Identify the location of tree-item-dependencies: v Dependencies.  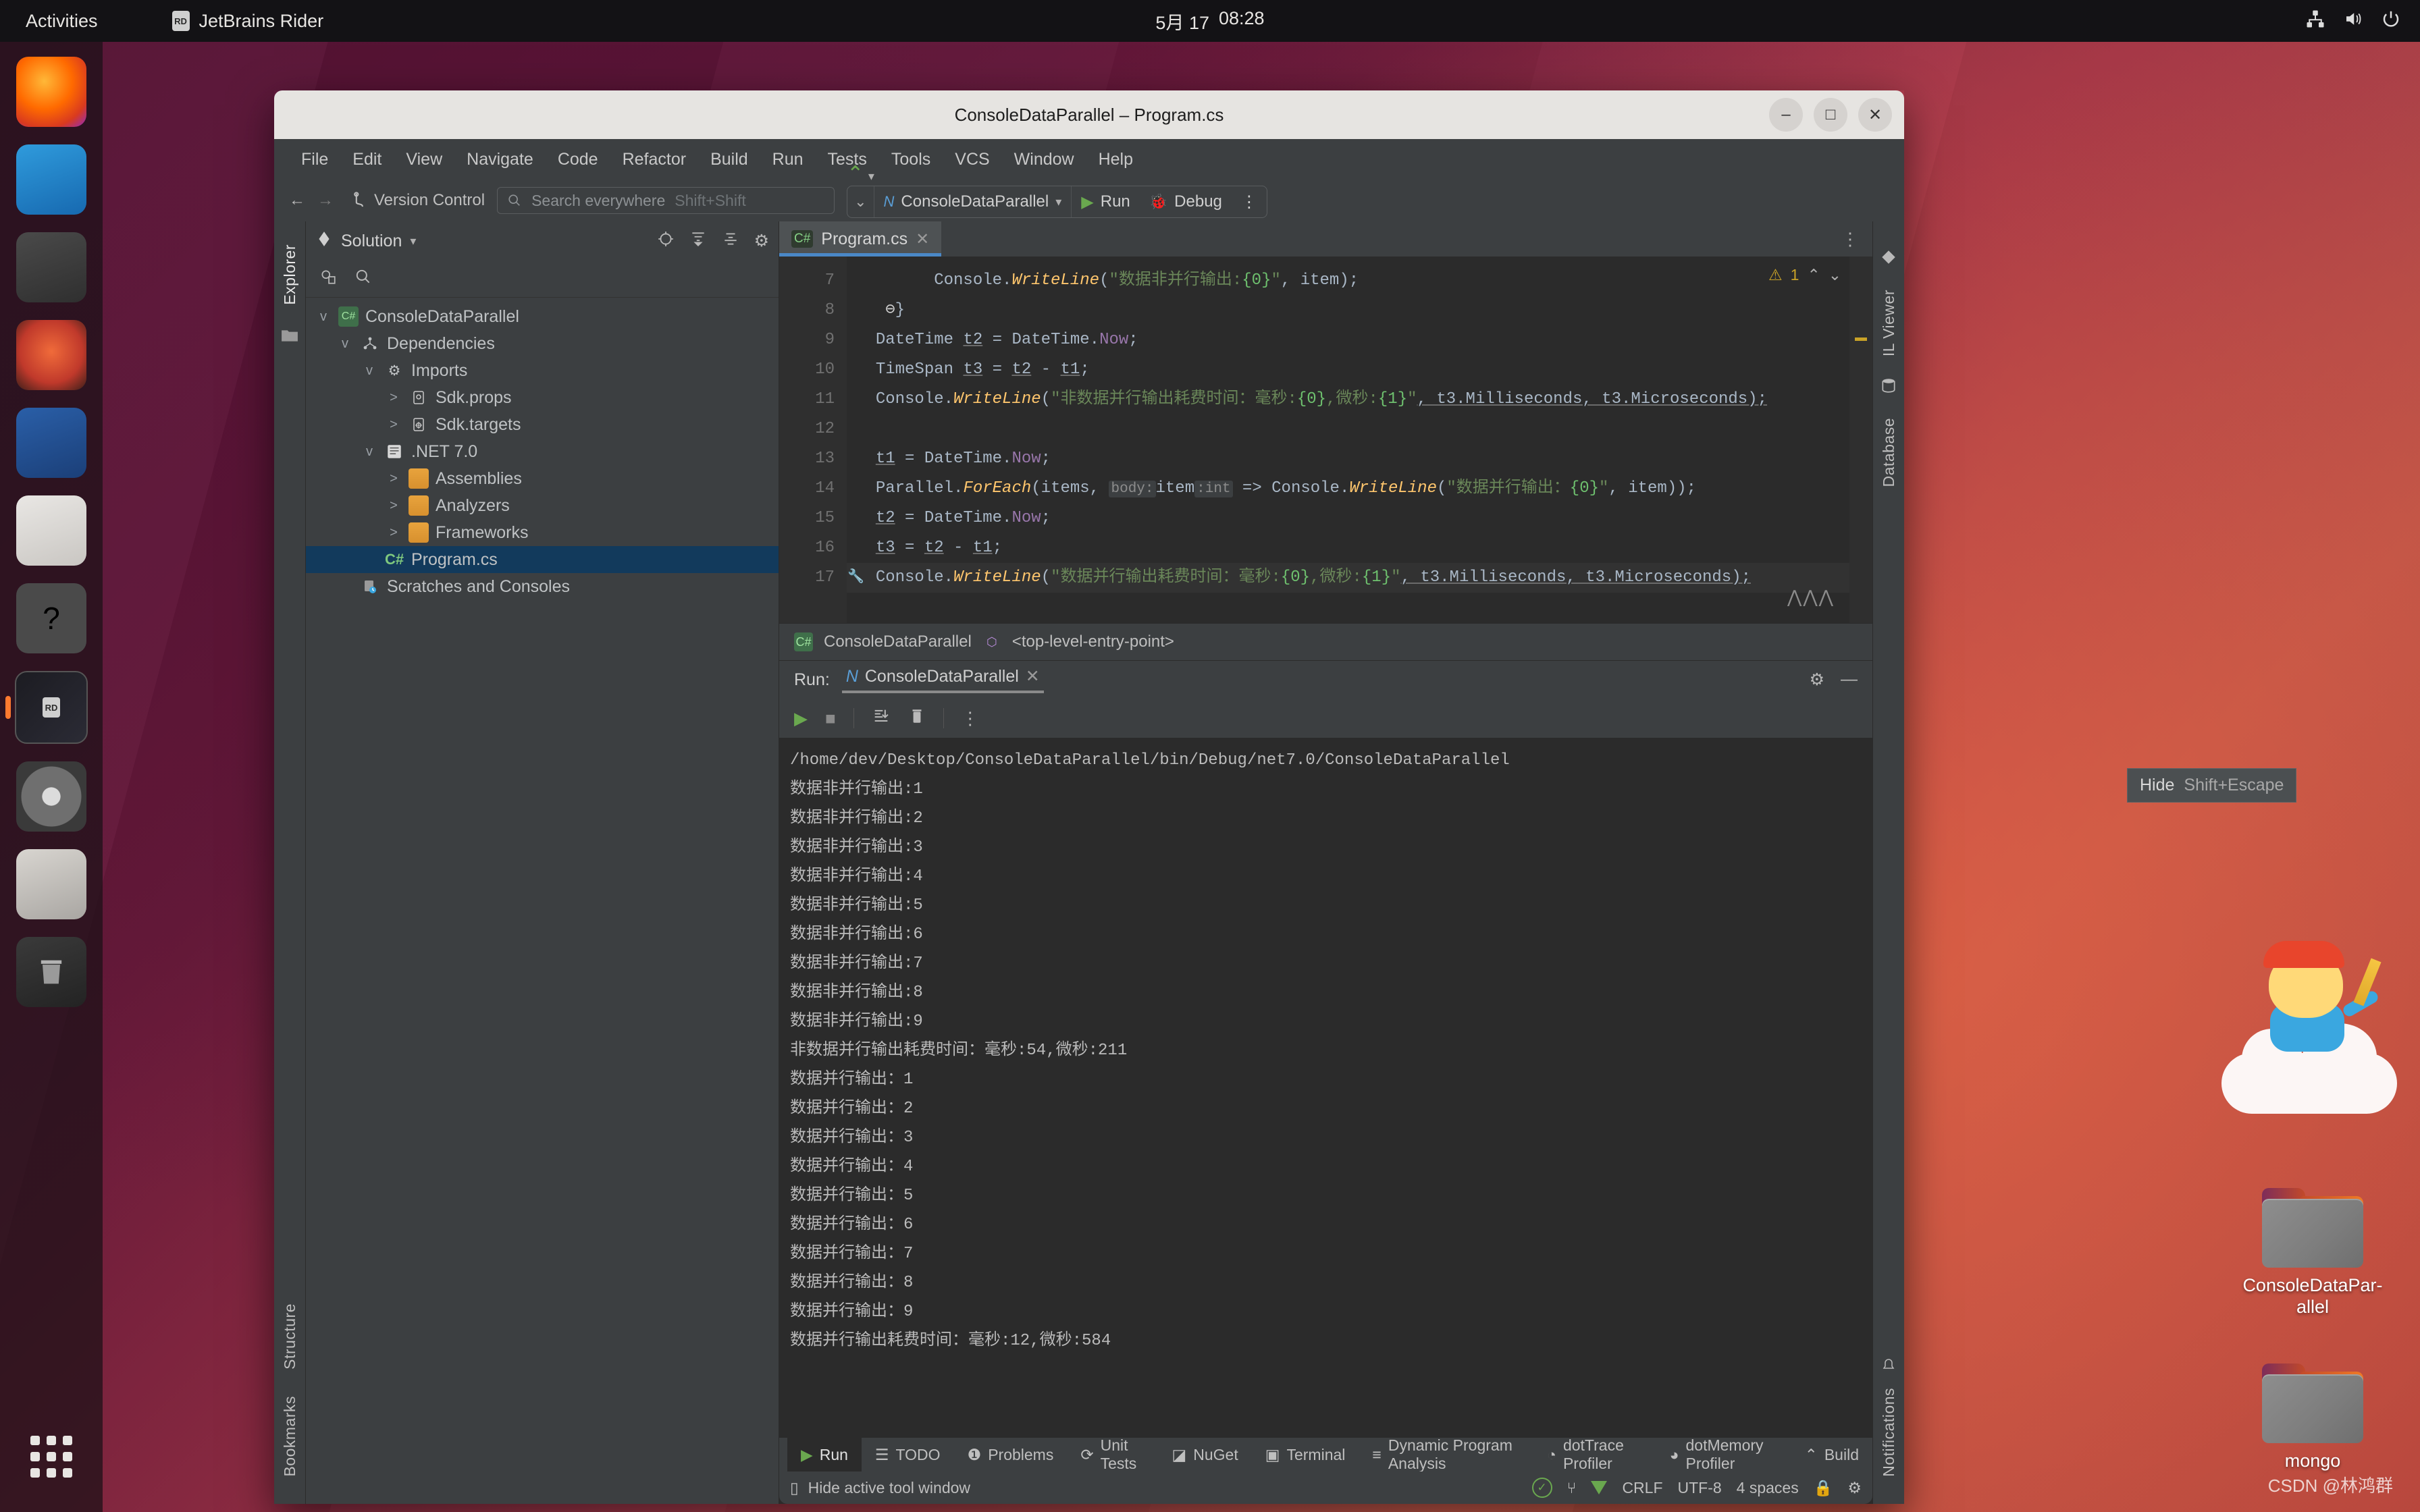
(542, 343).